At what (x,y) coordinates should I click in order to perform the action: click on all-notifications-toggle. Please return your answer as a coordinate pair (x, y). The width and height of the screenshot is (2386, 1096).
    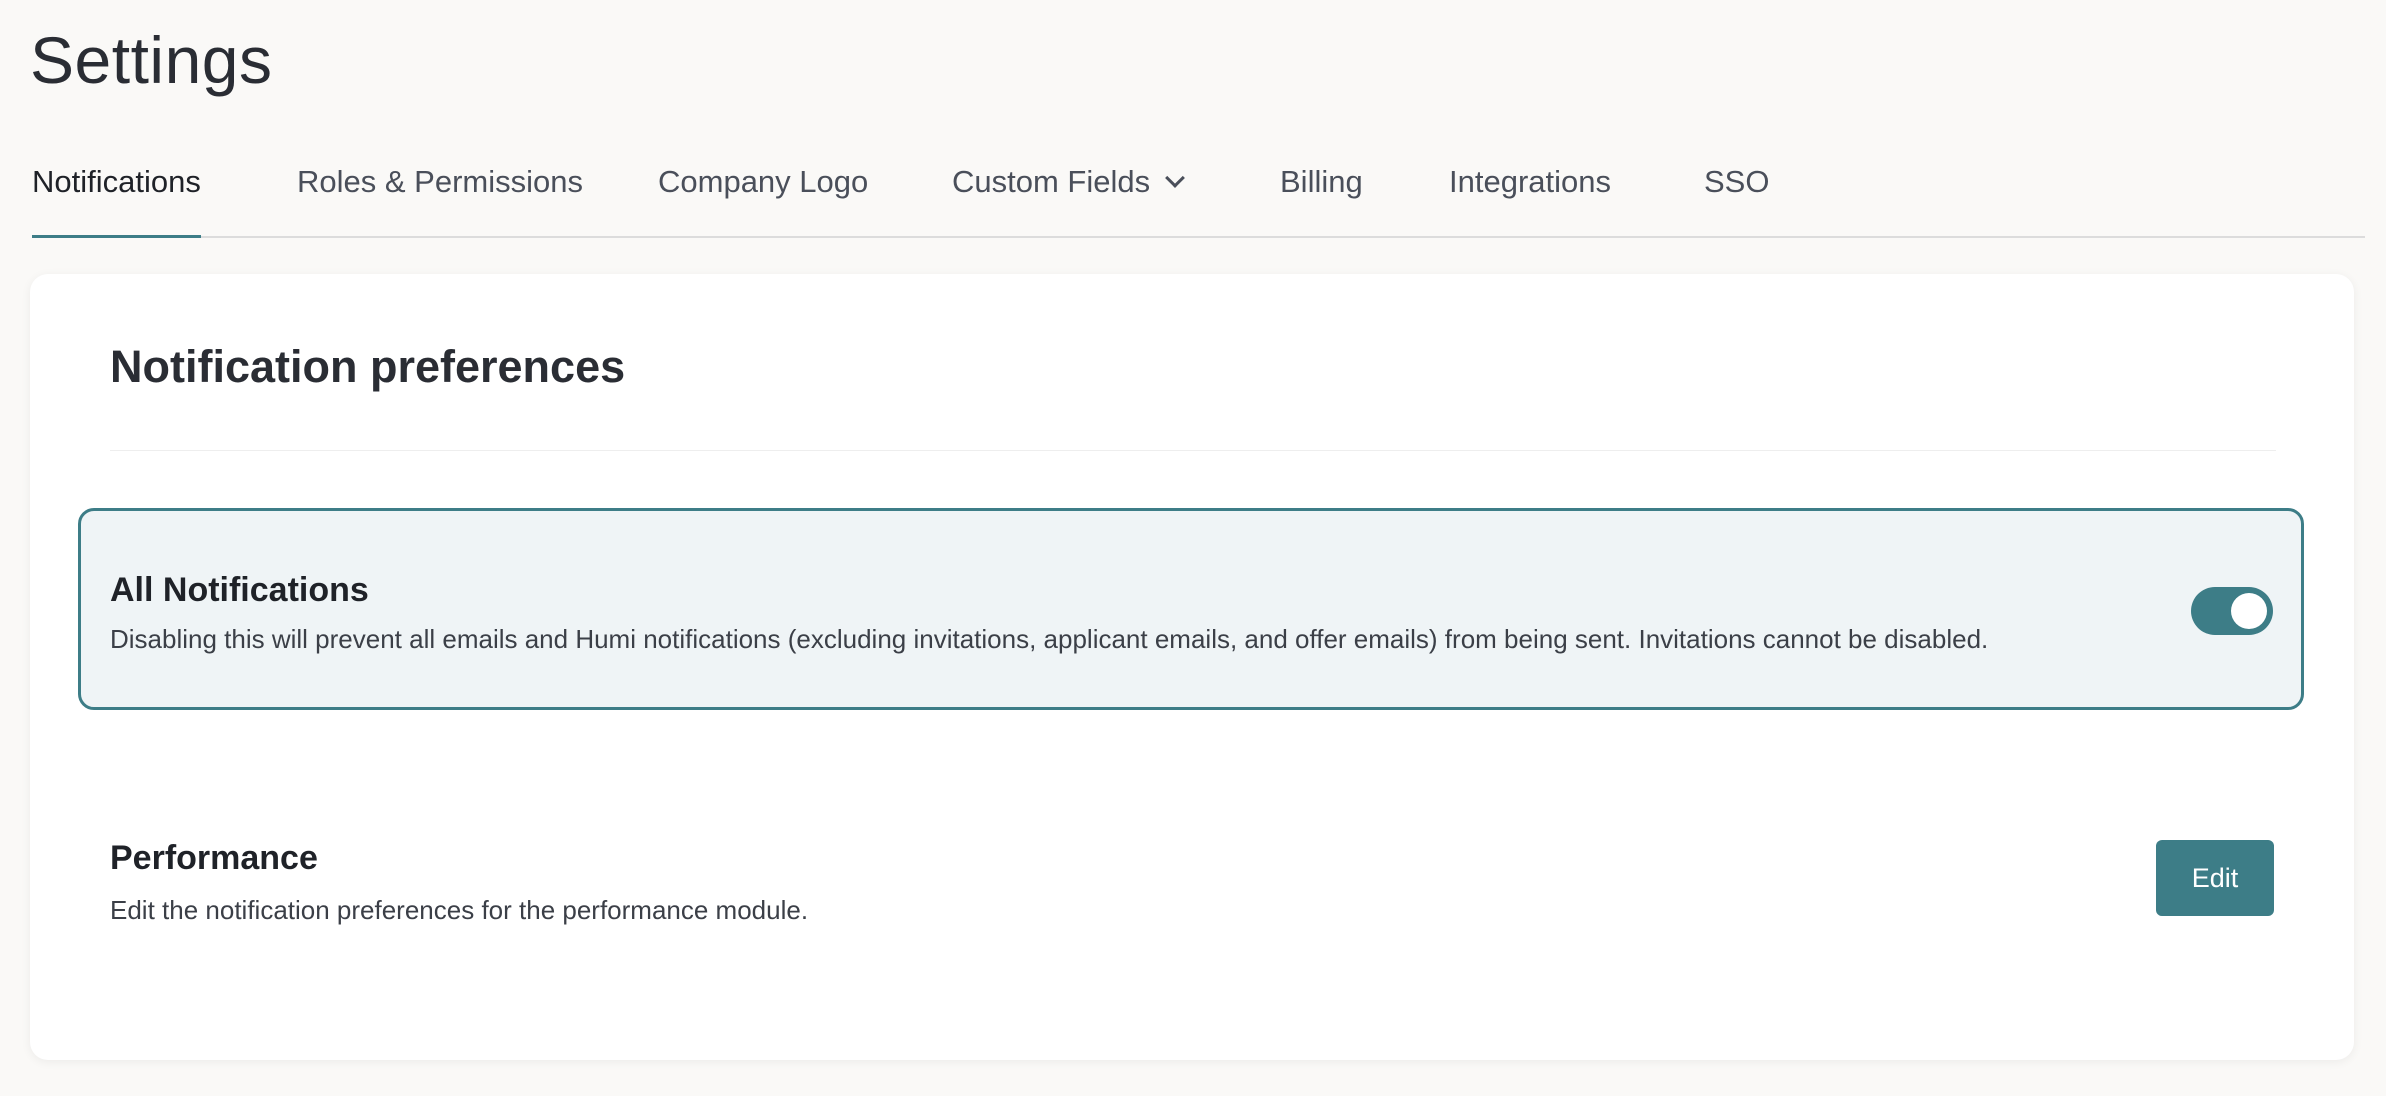
    Looking at the image, I should click on (2232, 611).